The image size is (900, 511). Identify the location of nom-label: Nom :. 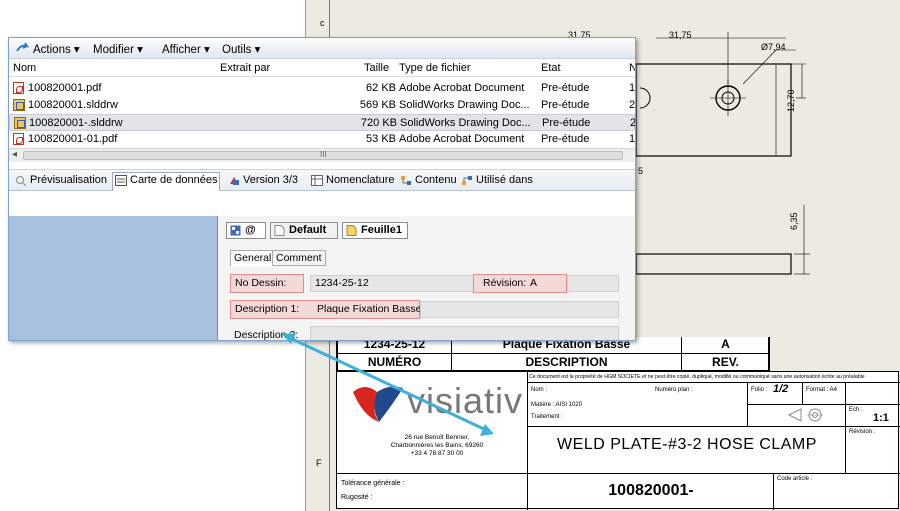
(539, 390).